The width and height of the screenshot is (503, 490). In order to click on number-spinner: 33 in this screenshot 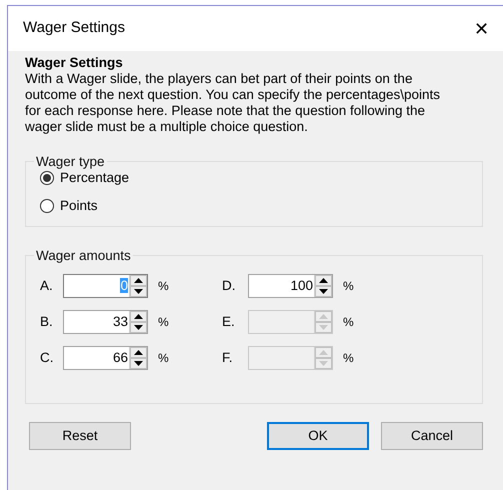, I will do `click(105, 322)`.